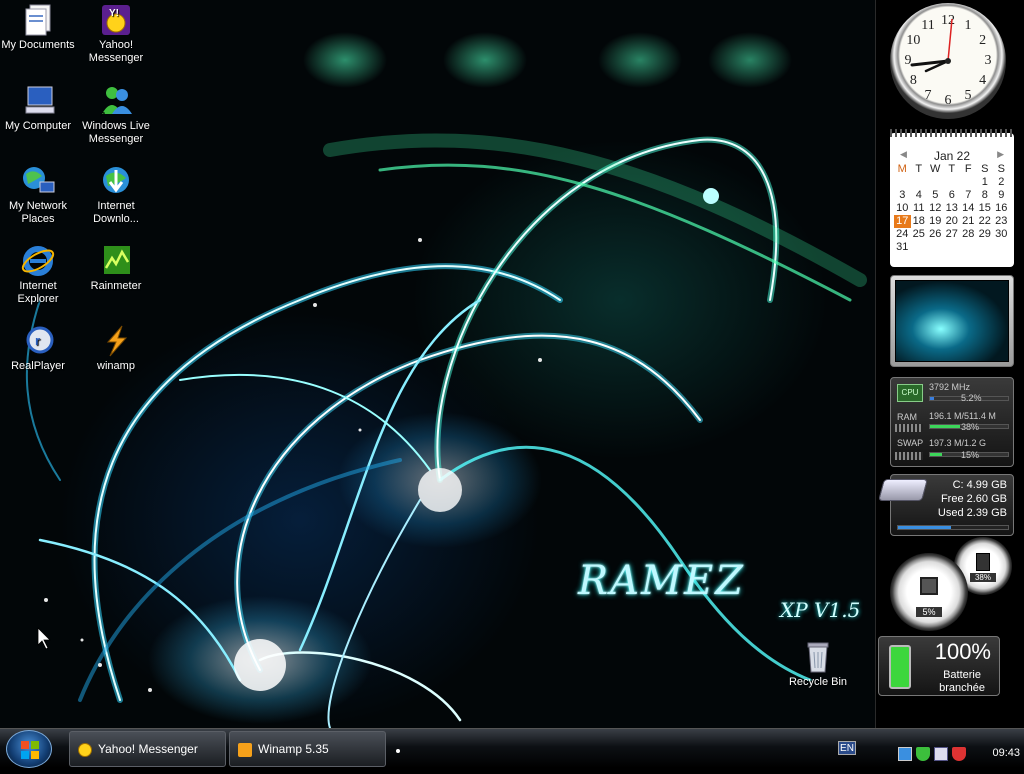 The width and height of the screenshot is (1024, 774). Describe the element at coordinates (909, 428) in the screenshot. I see `ram-chip-icon` at that location.